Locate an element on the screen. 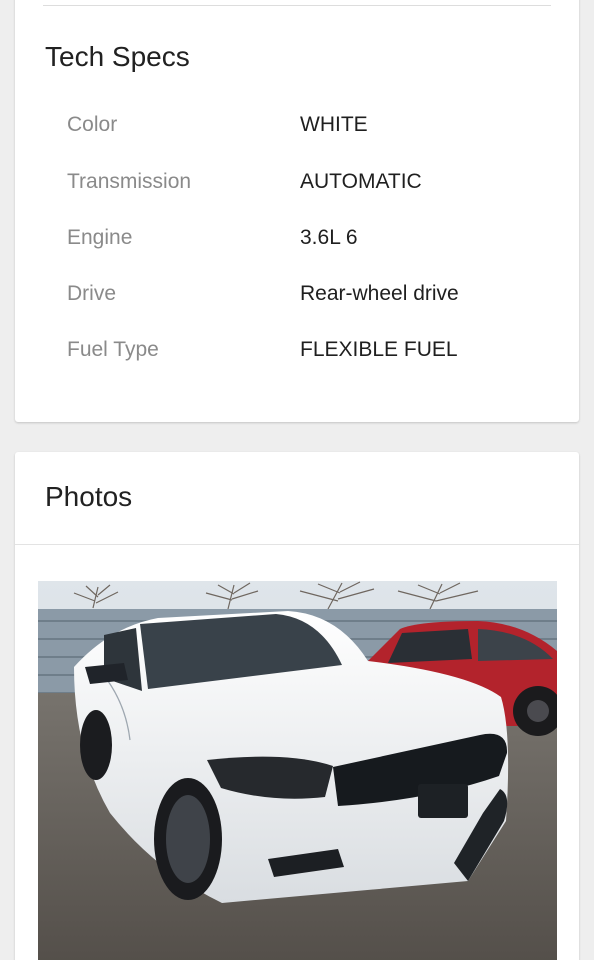 Image resolution: width=594 pixels, height=960 pixels. spec-label: Drive is located at coordinates (92, 293).